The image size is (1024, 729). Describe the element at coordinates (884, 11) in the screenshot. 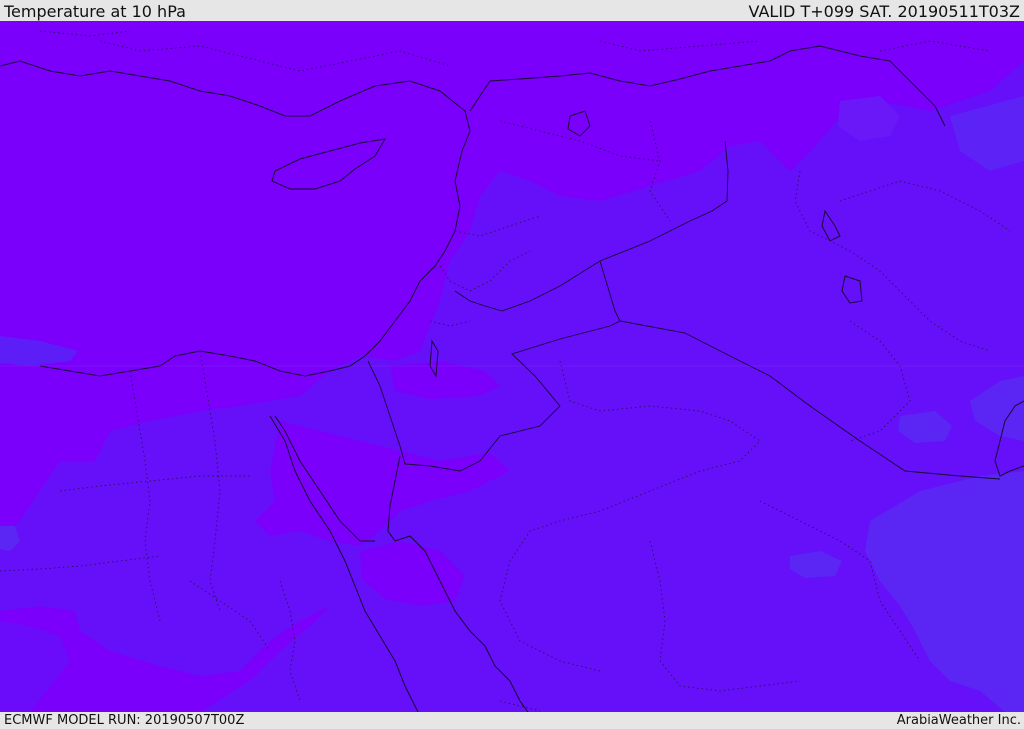

I see `valid-time: VALID T+099 SAT. 20190511T03Z` at that location.